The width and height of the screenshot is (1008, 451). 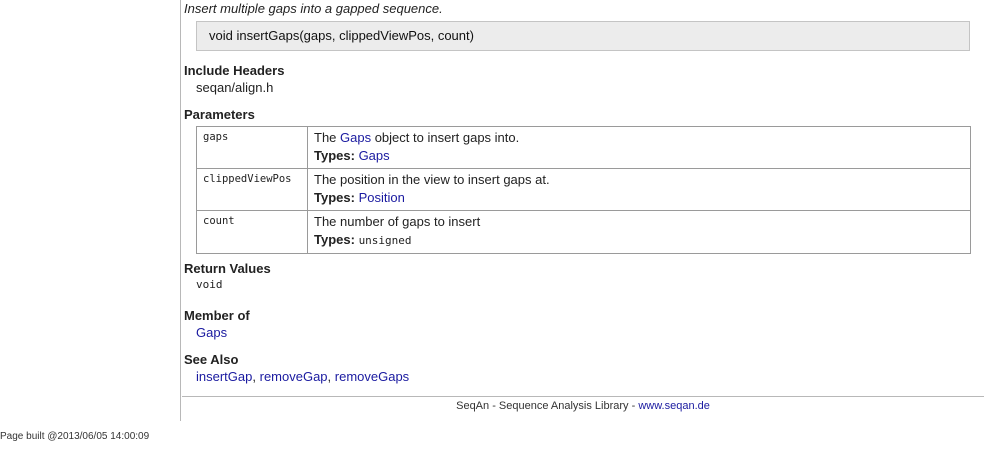 I want to click on see-also-heading: See Also, so click(x=211, y=359).